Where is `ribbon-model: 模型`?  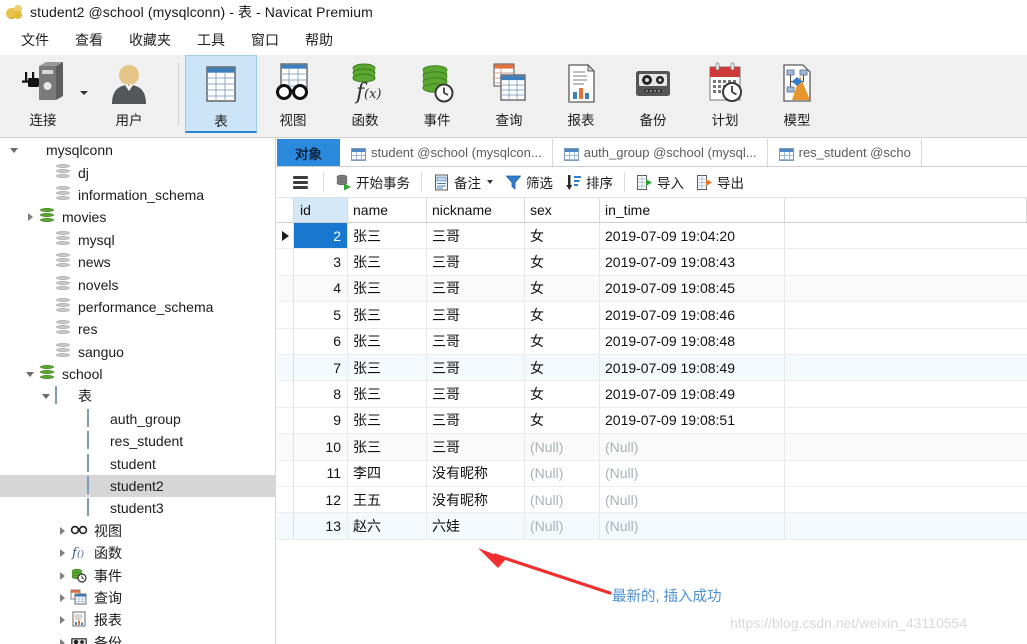 ribbon-model: 模型 is located at coordinates (797, 94).